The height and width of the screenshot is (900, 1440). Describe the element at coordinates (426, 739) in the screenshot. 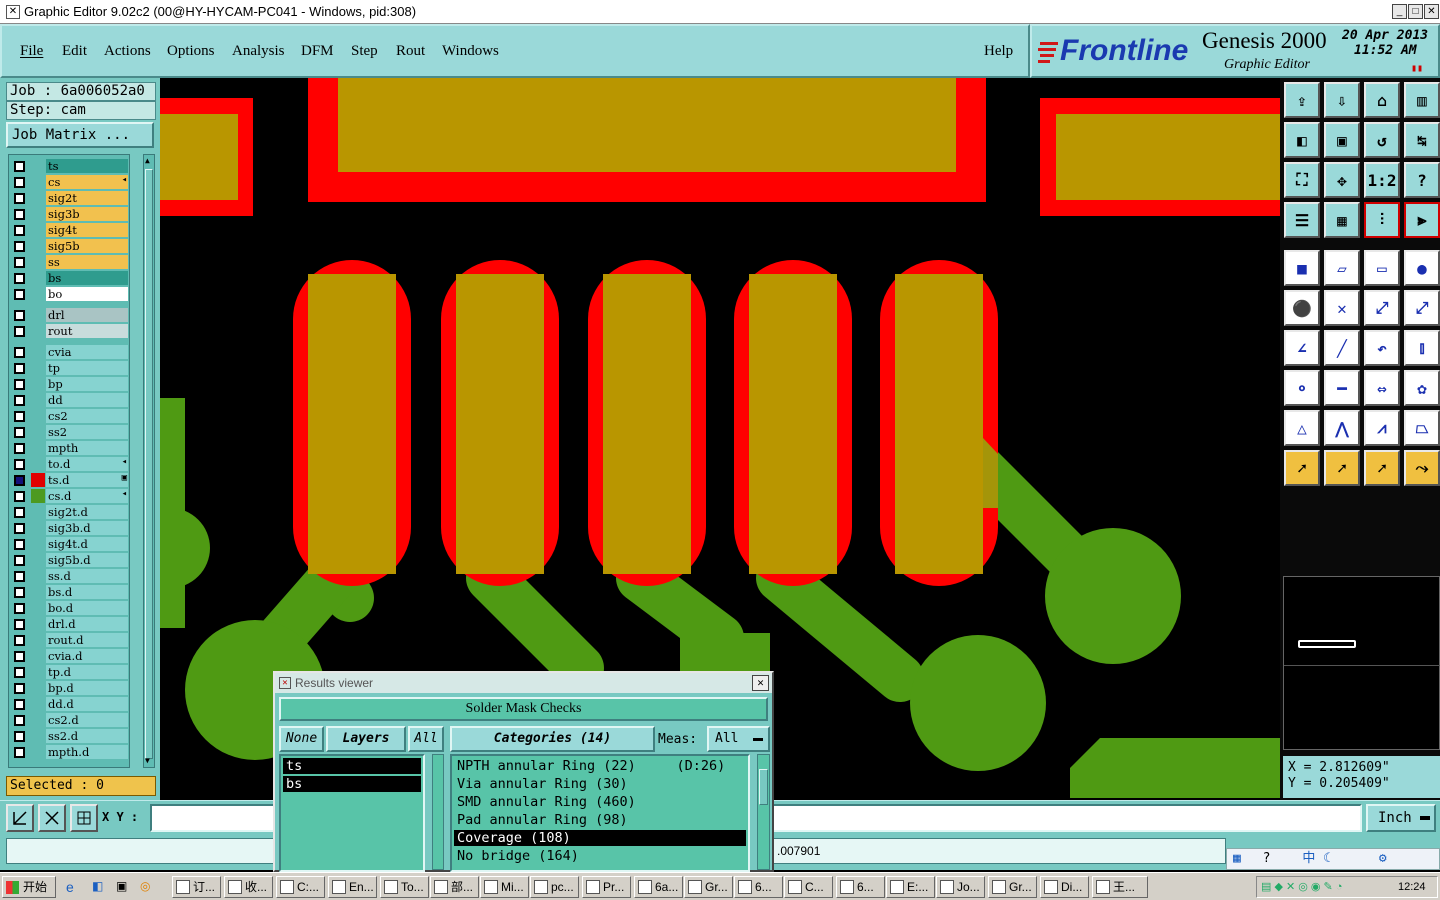

I see `all-layers-button: All` at that location.